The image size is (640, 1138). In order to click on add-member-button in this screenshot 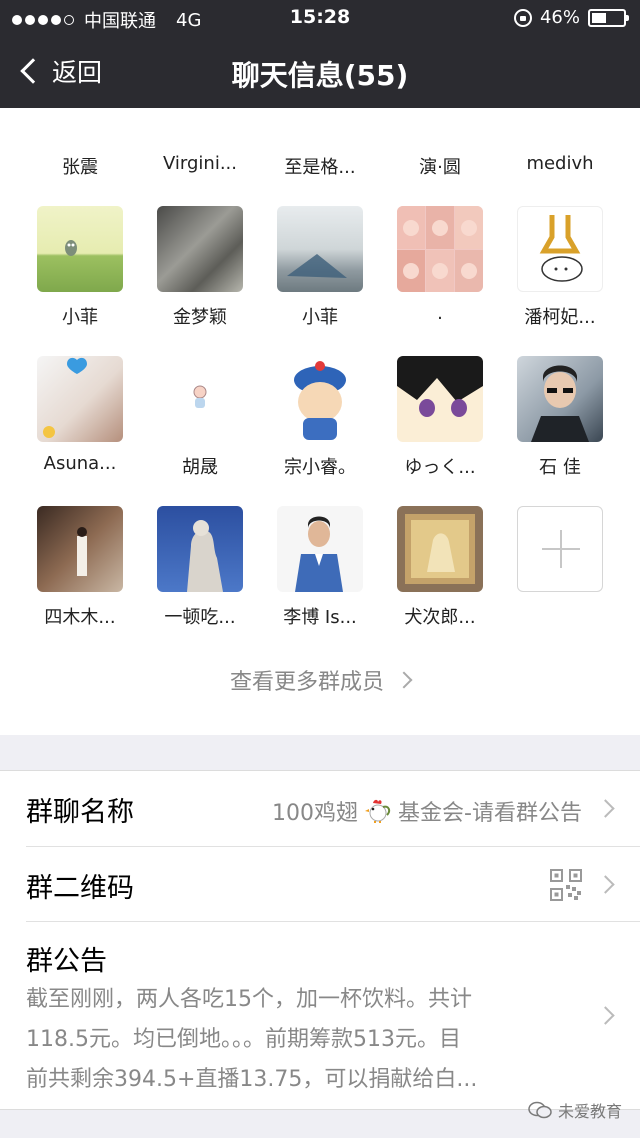, I will do `click(560, 576)`.